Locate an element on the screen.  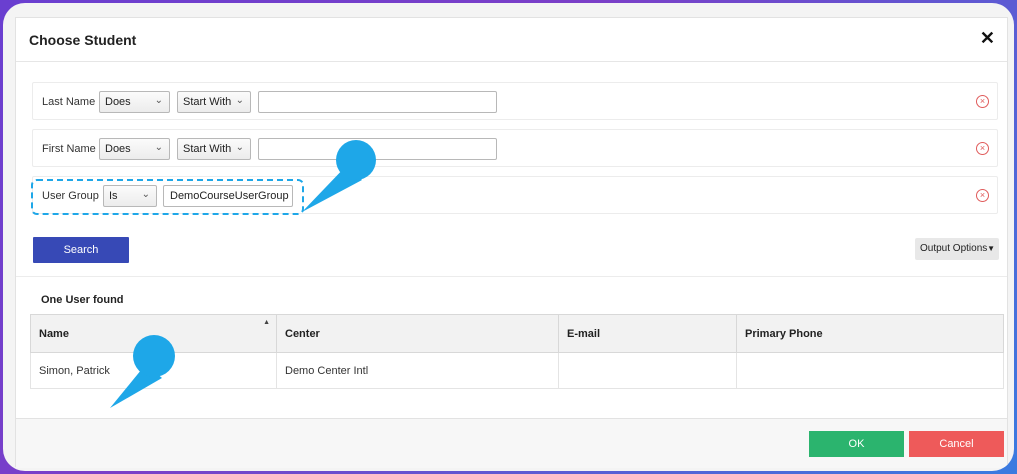
search-button: Search is located at coordinates (81, 250).